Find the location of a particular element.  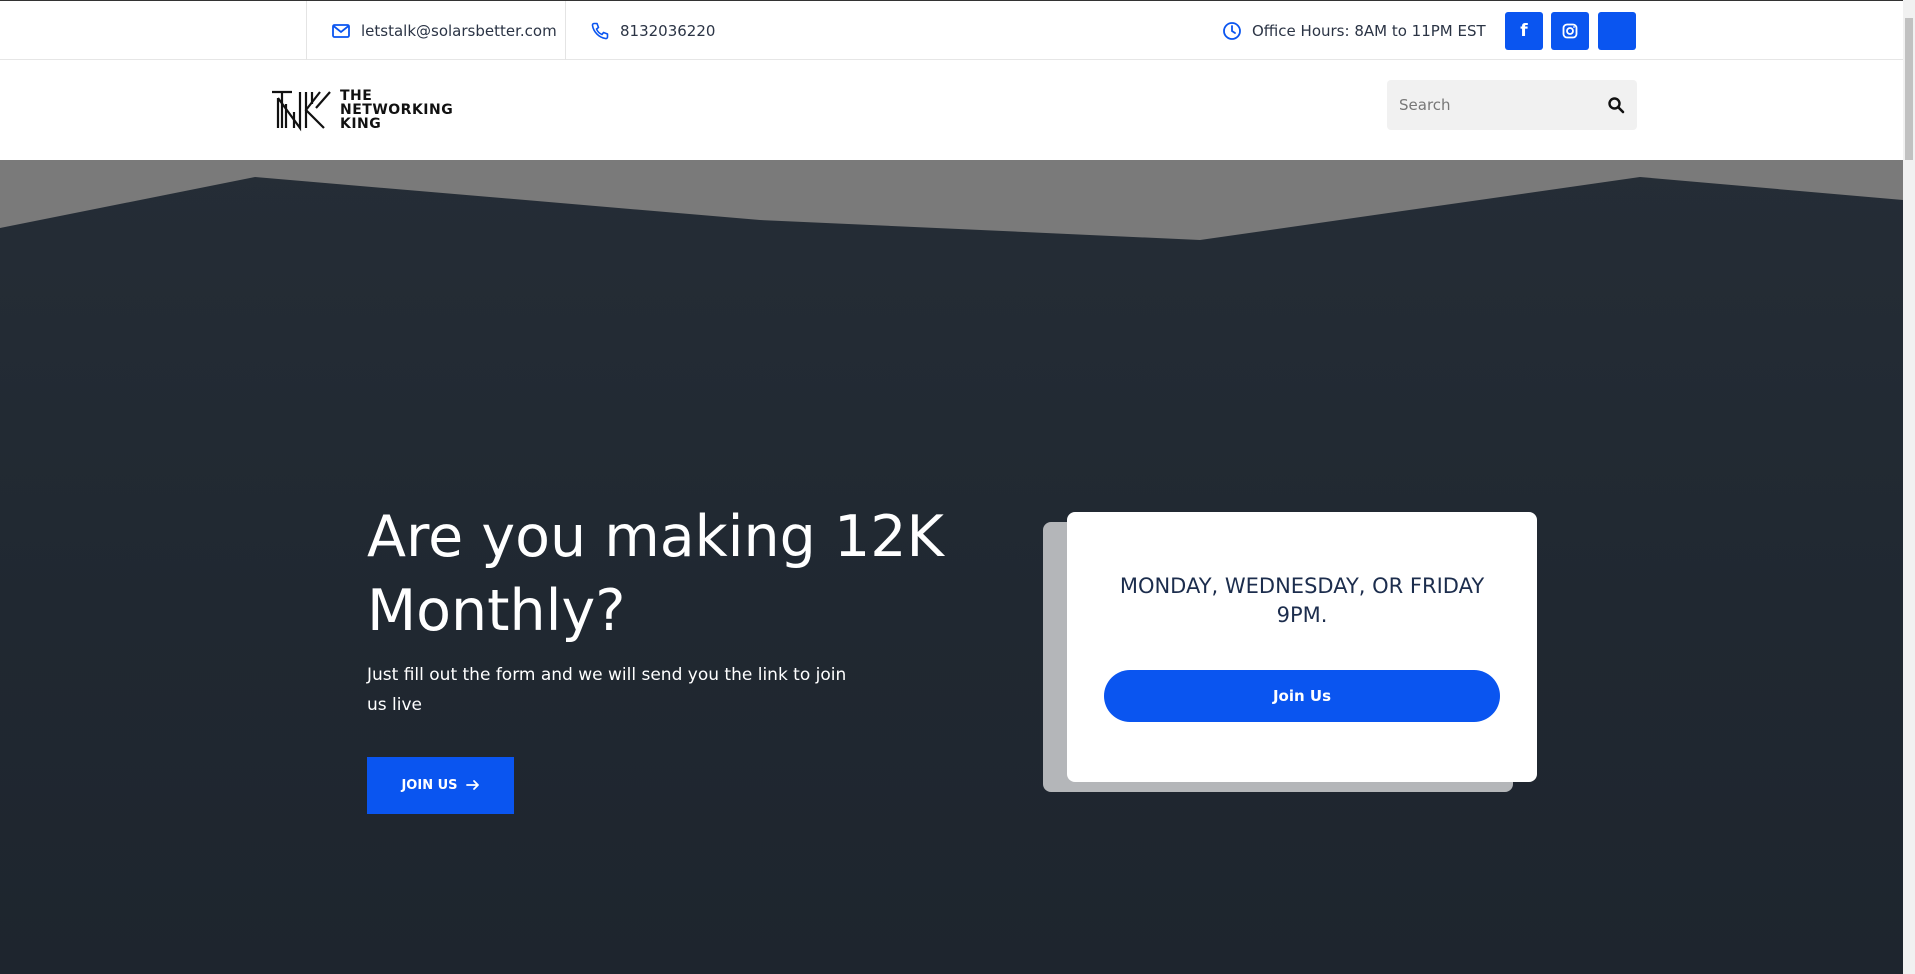

office-hours-text: Office Hours: 8AM to 11PM EST is located at coordinates (1369, 30).